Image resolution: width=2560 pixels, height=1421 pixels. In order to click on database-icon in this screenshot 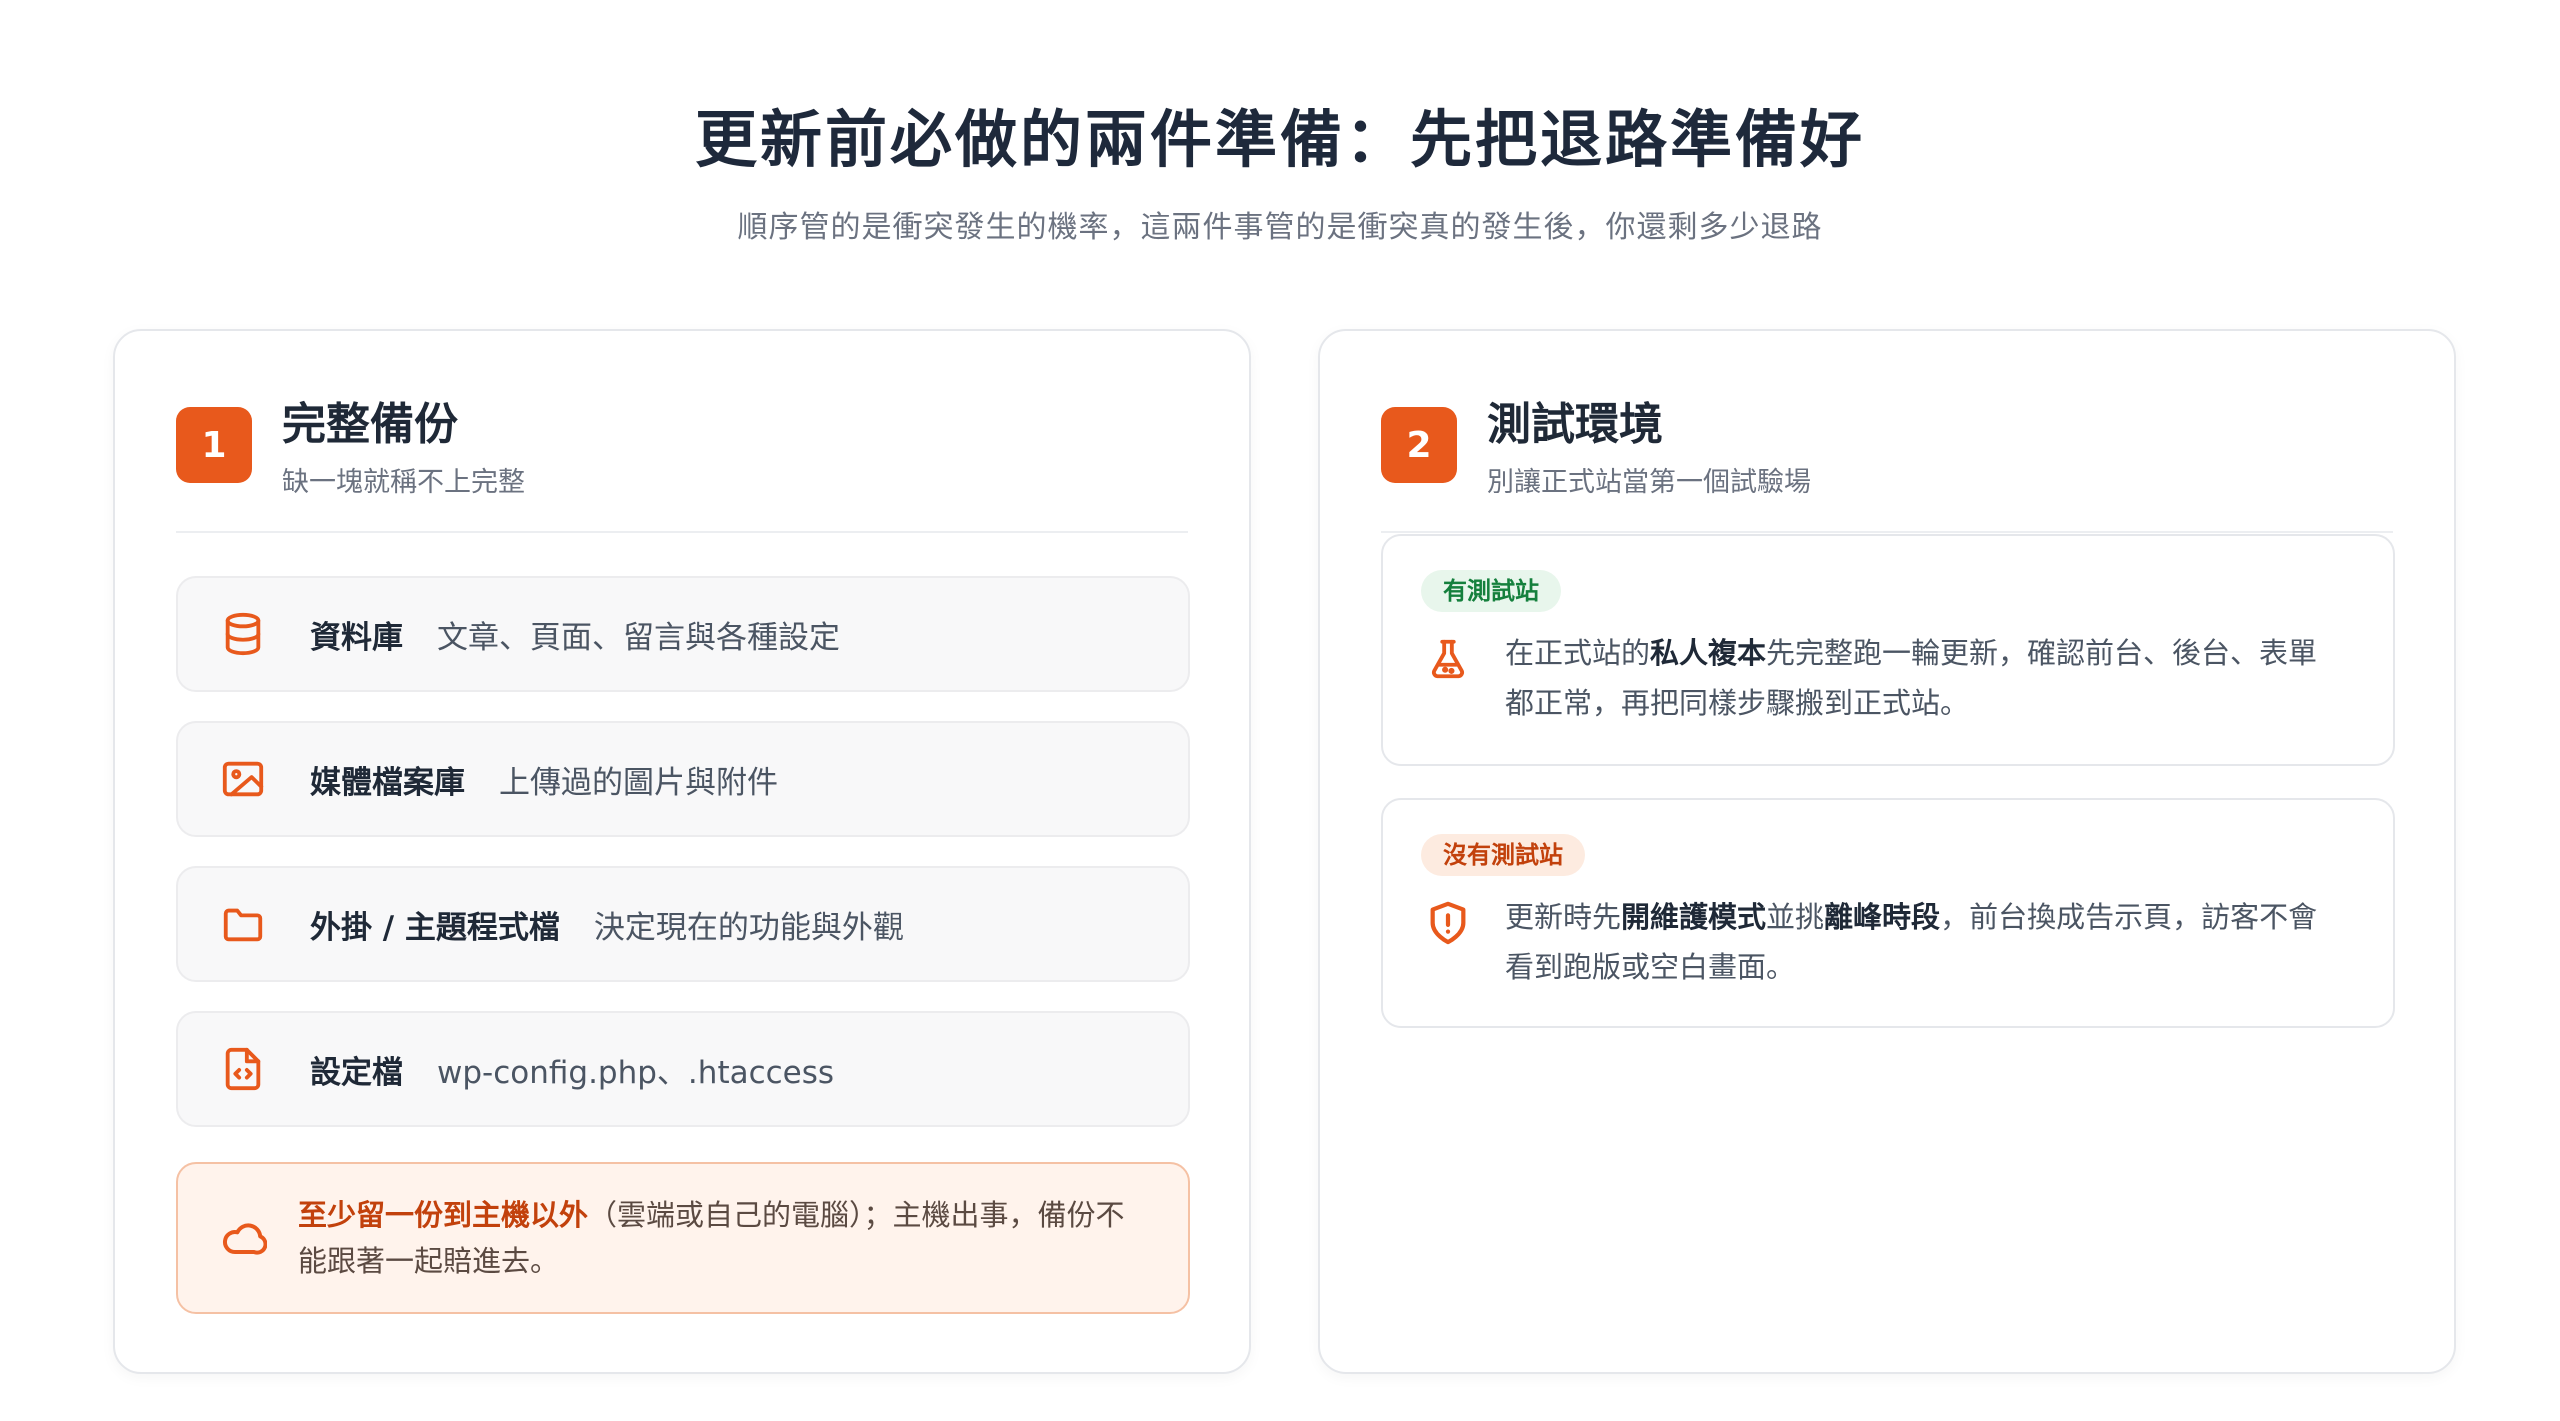, I will do `click(243, 634)`.